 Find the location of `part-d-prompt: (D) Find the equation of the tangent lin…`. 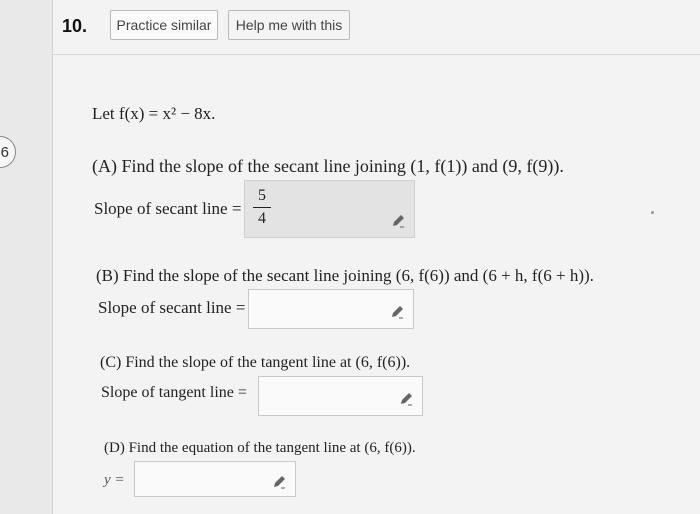

part-d-prompt: (D) Find the equation of the tangent lin… is located at coordinates (260, 448).